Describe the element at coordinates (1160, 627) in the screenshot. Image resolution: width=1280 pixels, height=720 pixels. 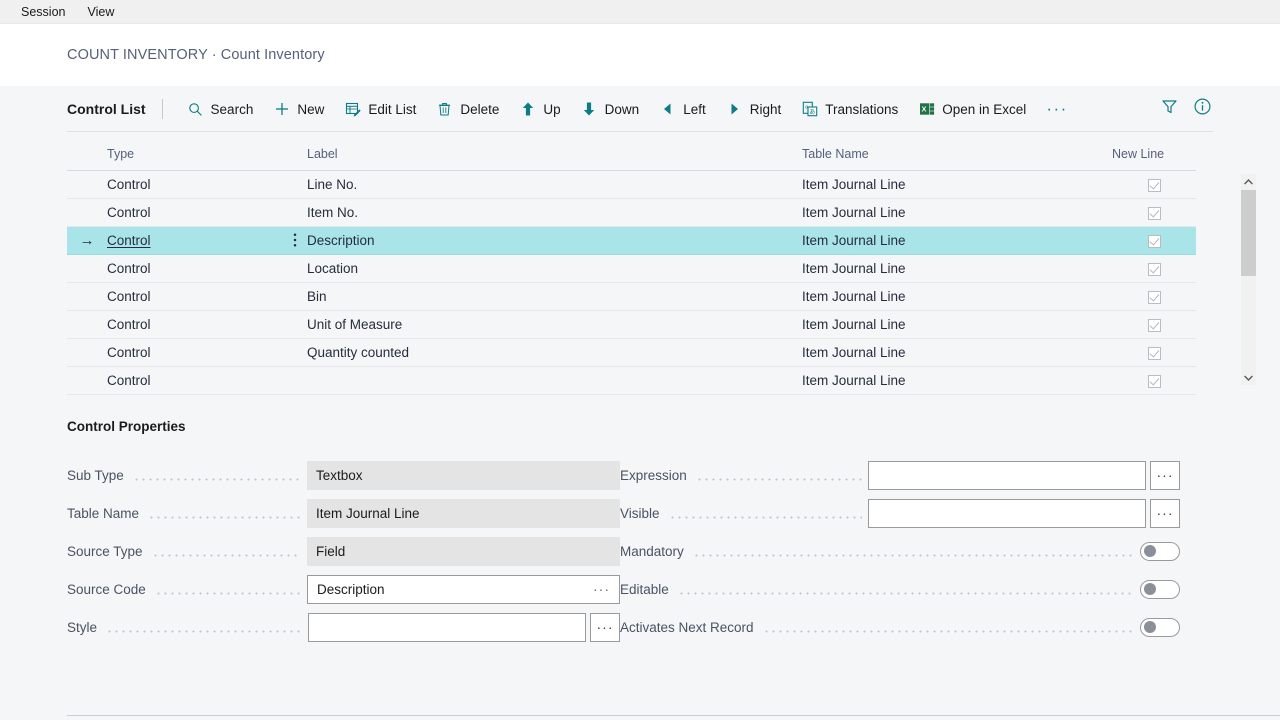
I see `toggle-activates-next-record` at that location.